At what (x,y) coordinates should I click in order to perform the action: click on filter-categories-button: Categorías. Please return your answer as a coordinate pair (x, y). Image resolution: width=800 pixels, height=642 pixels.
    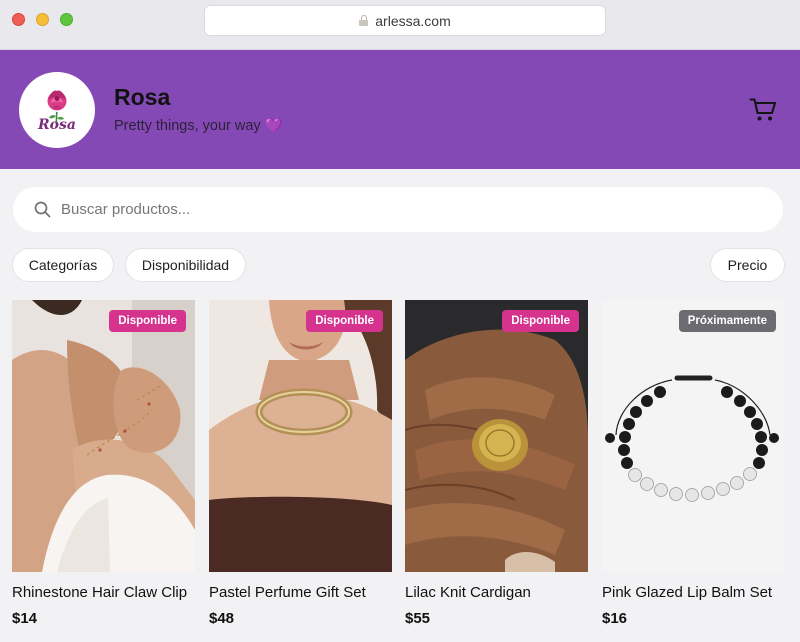
    Looking at the image, I should click on (63, 265).